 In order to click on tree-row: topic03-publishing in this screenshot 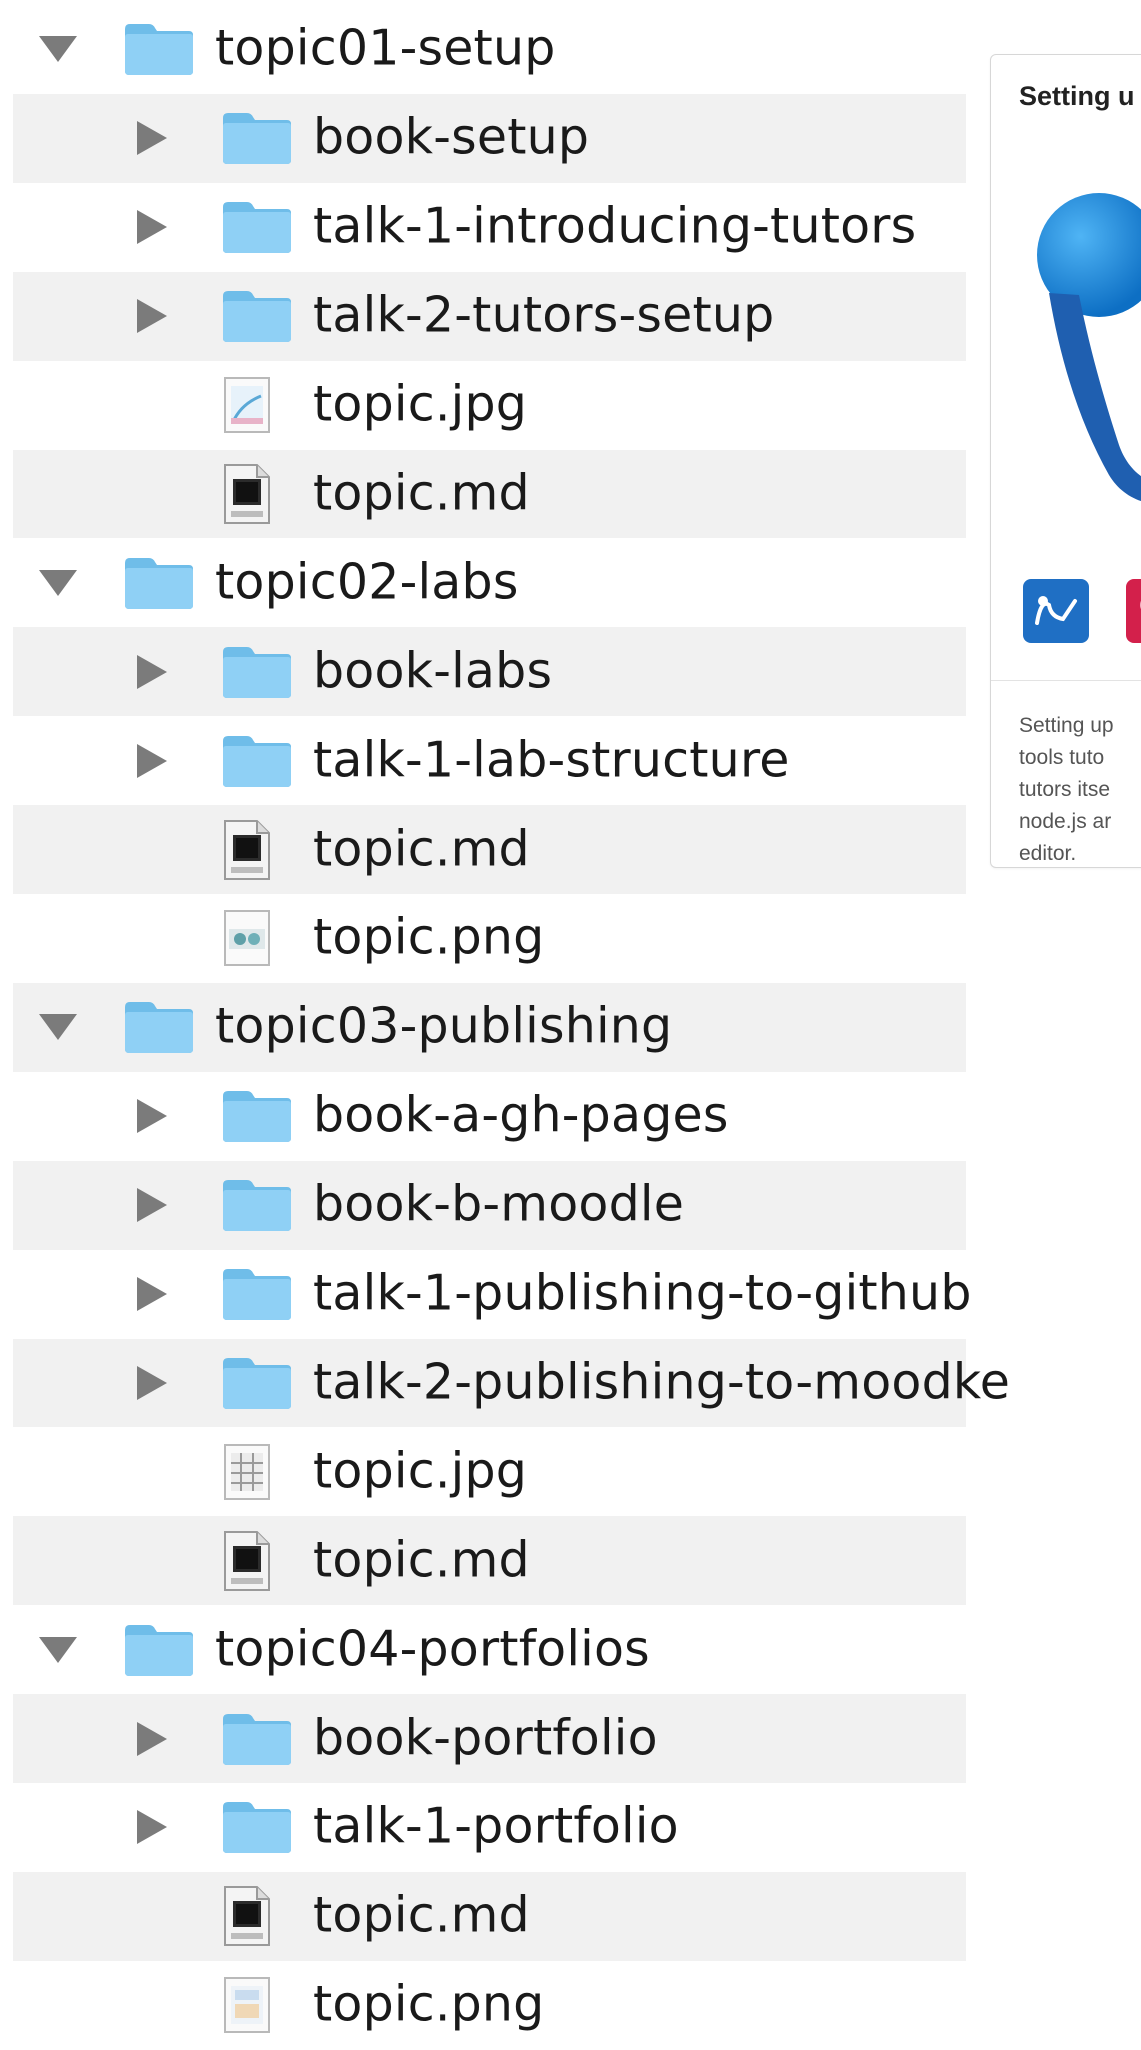, I will do `click(489, 1027)`.